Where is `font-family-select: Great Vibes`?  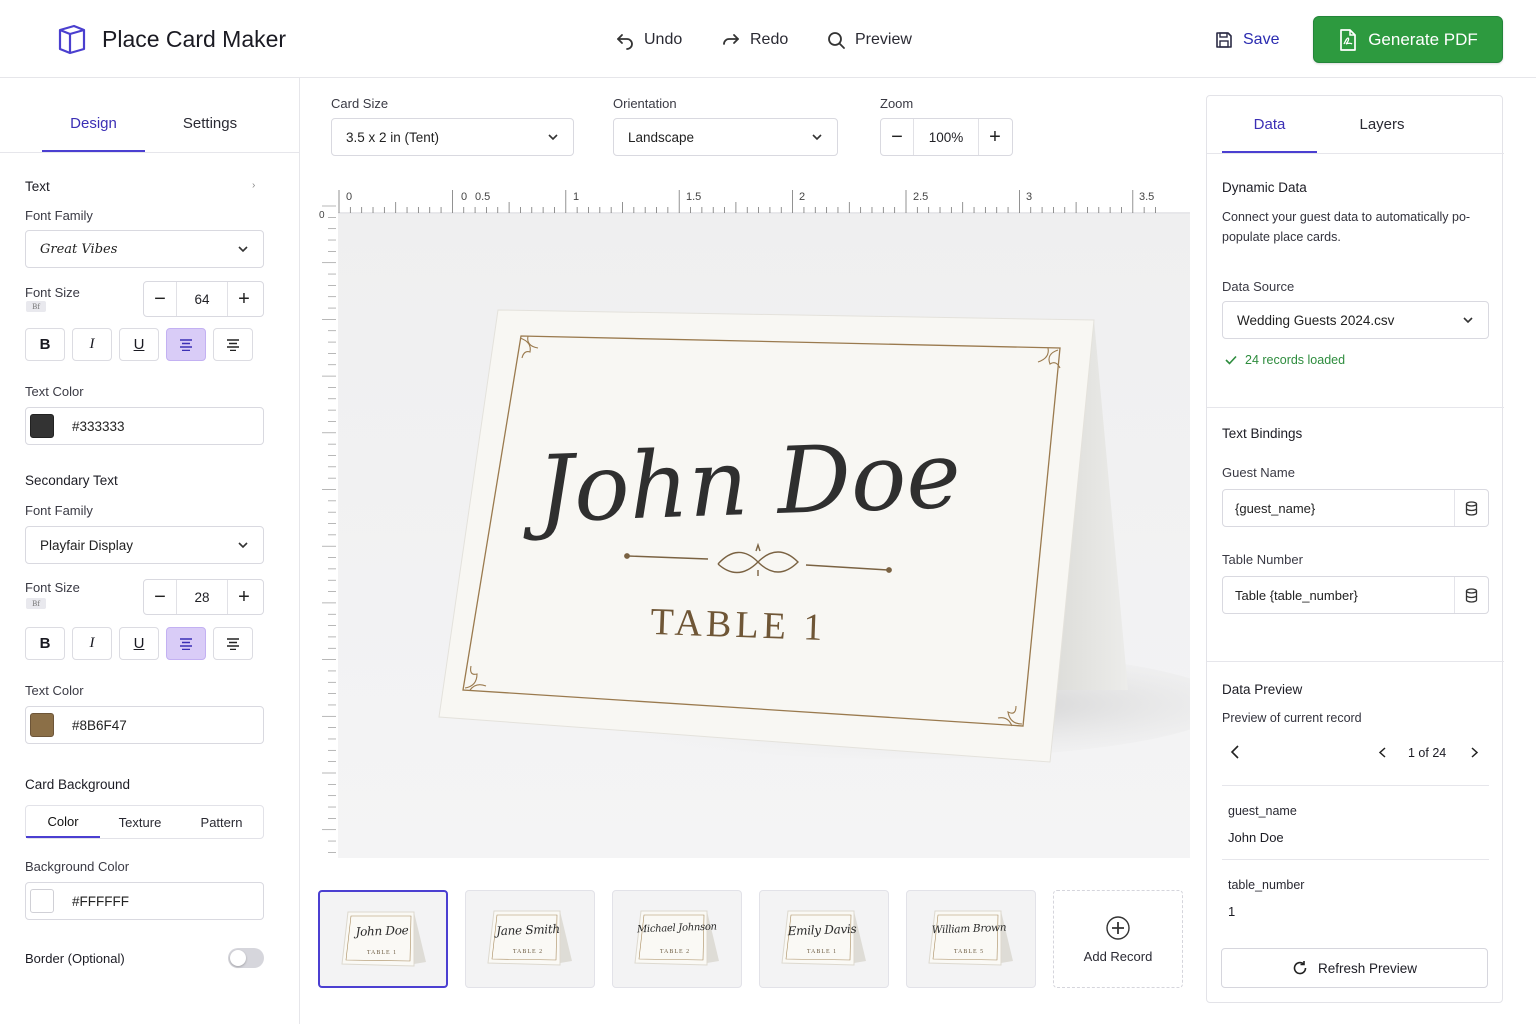 font-family-select: Great Vibes is located at coordinates (144, 249).